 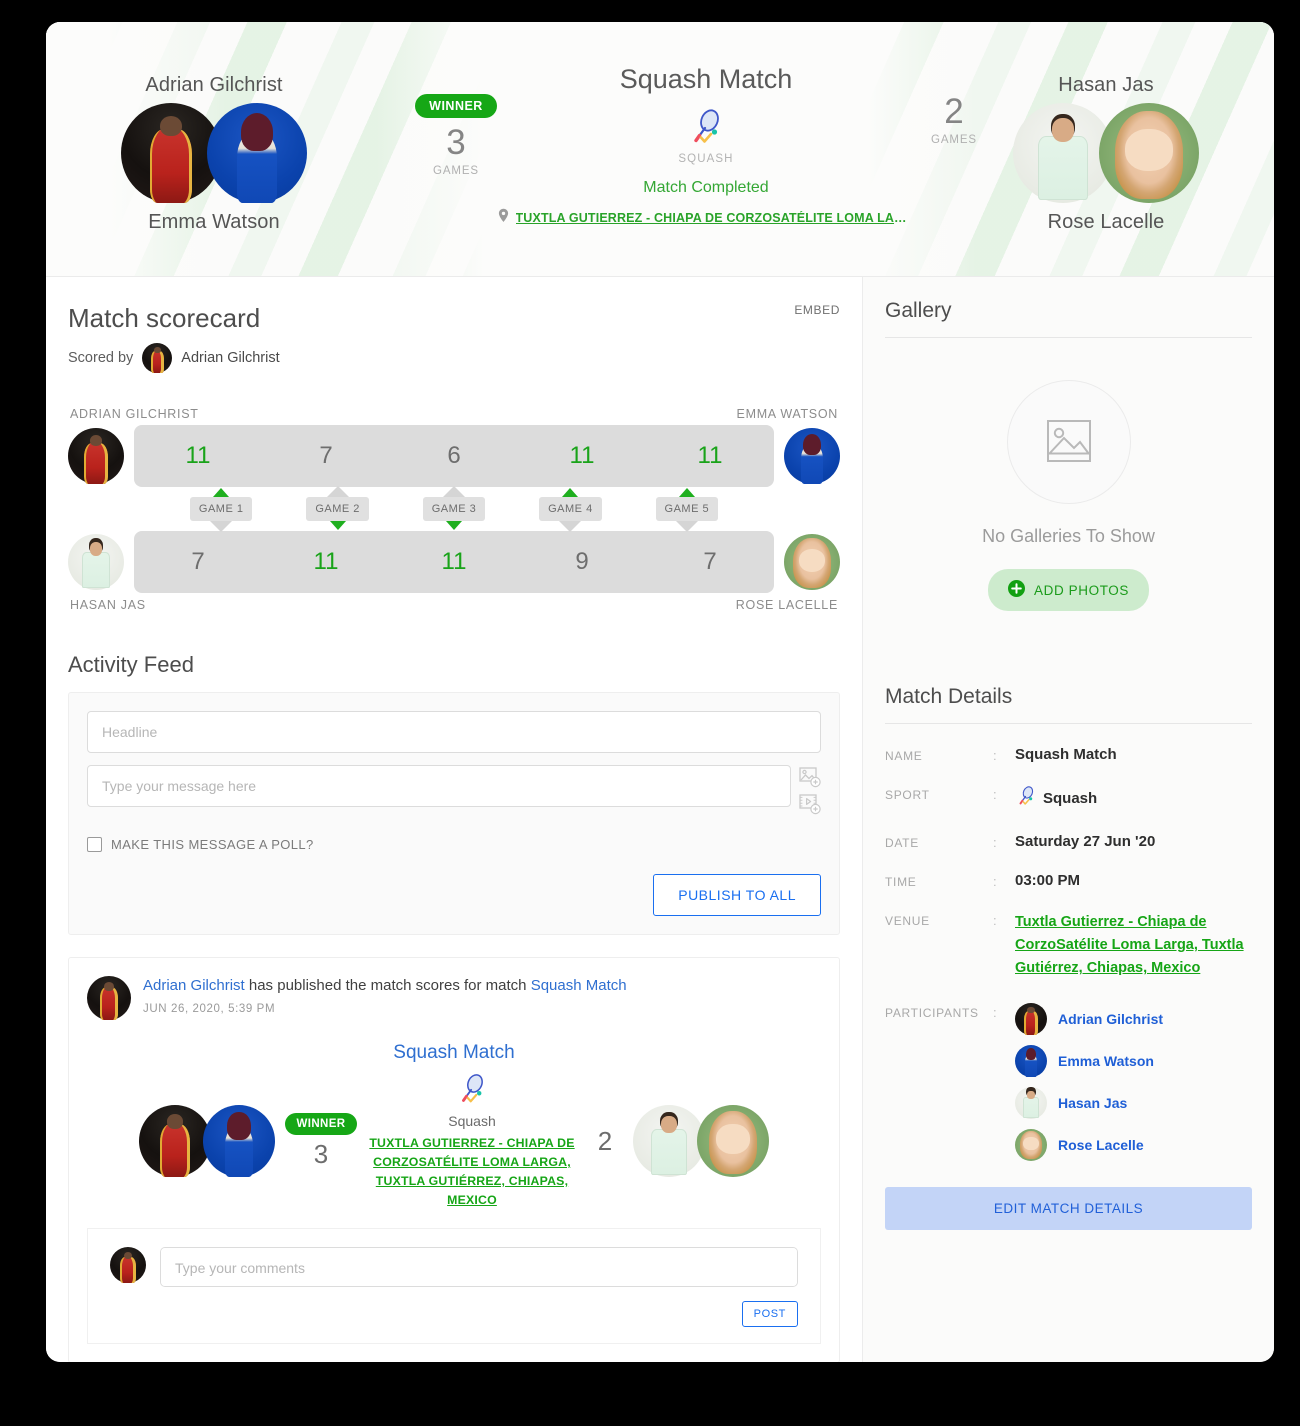 I want to click on detail-colon-sport: :, so click(x=995, y=794).